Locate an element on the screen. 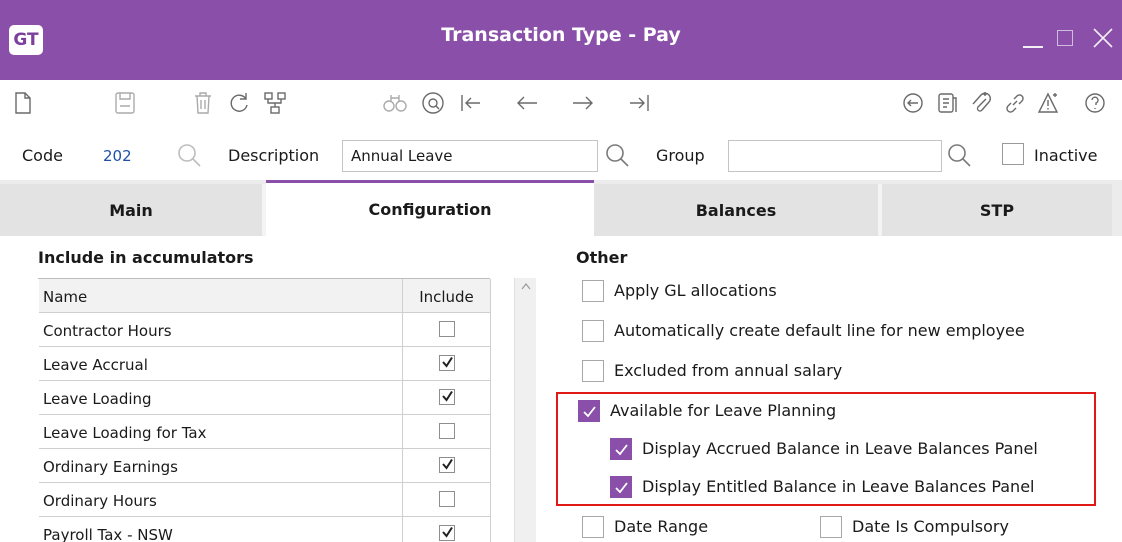  date-range-checkbox is located at coordinates (593, 527).